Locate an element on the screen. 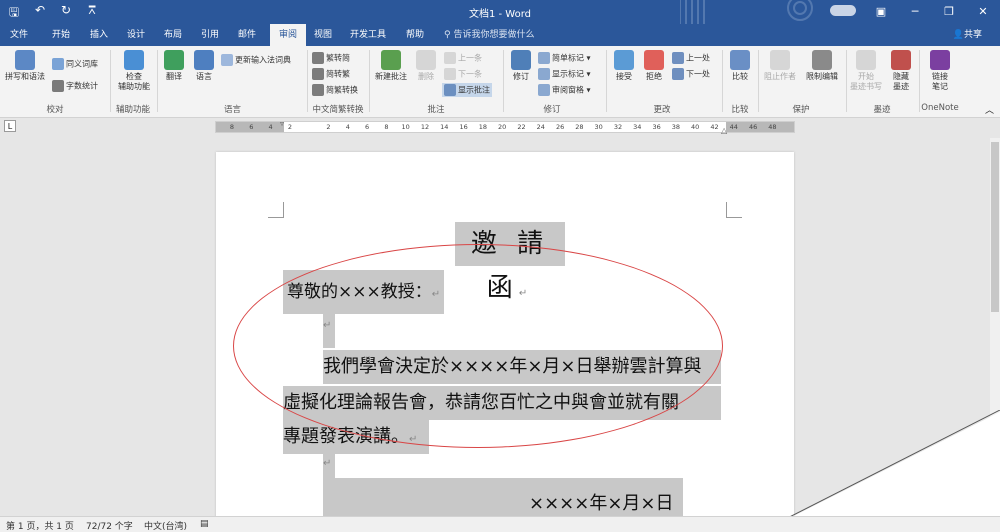 The image size is (1000, 532). ruler-tick-label: 30 is located at coordinates (598, 127).